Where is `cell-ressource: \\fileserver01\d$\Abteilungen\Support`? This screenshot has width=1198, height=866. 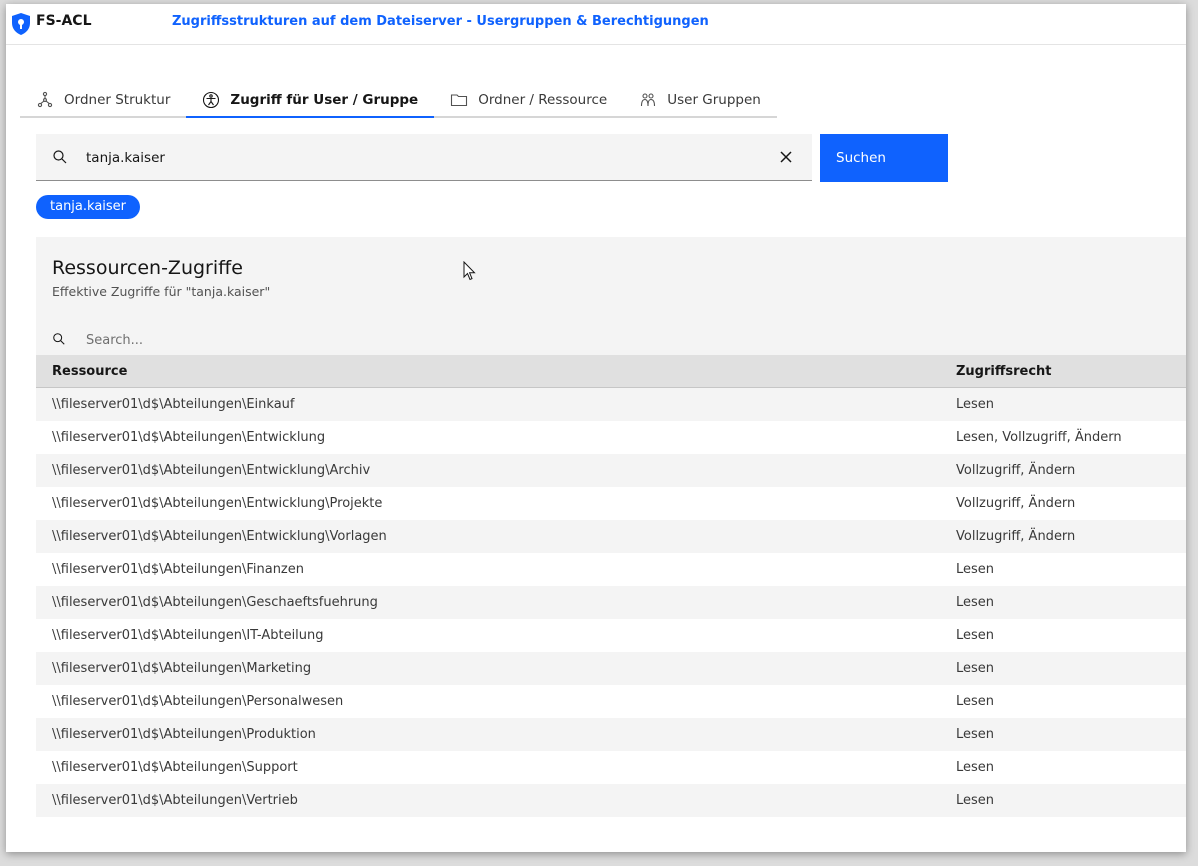 cell-ressource: \\fileserver01\d$\Abteilungen\Support is located at coordinates (488, 767).